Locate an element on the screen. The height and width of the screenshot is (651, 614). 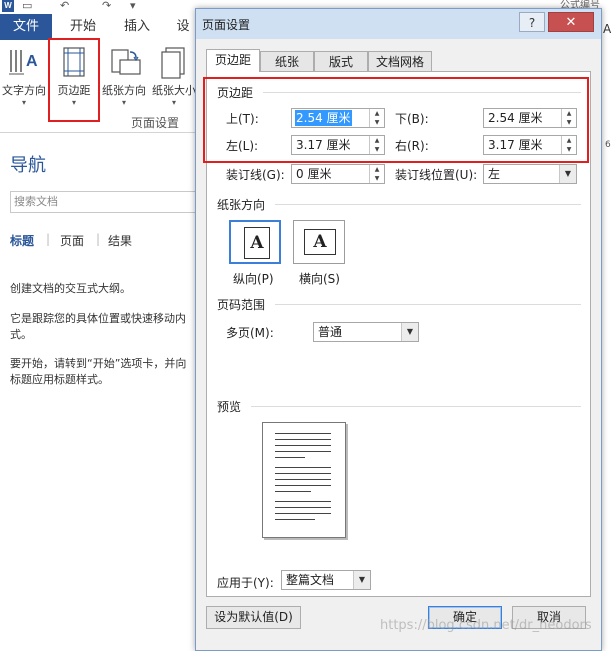
multiple-pages-select: 普通 ▼ is located at coordinates (366, 332).